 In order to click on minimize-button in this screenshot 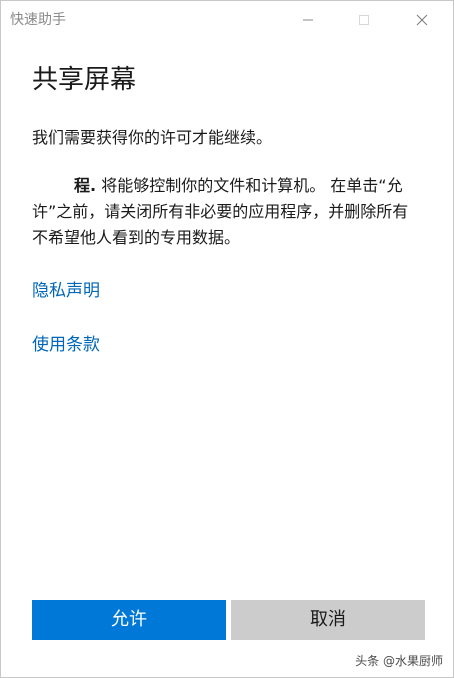, I will do `click(308, 20)`.